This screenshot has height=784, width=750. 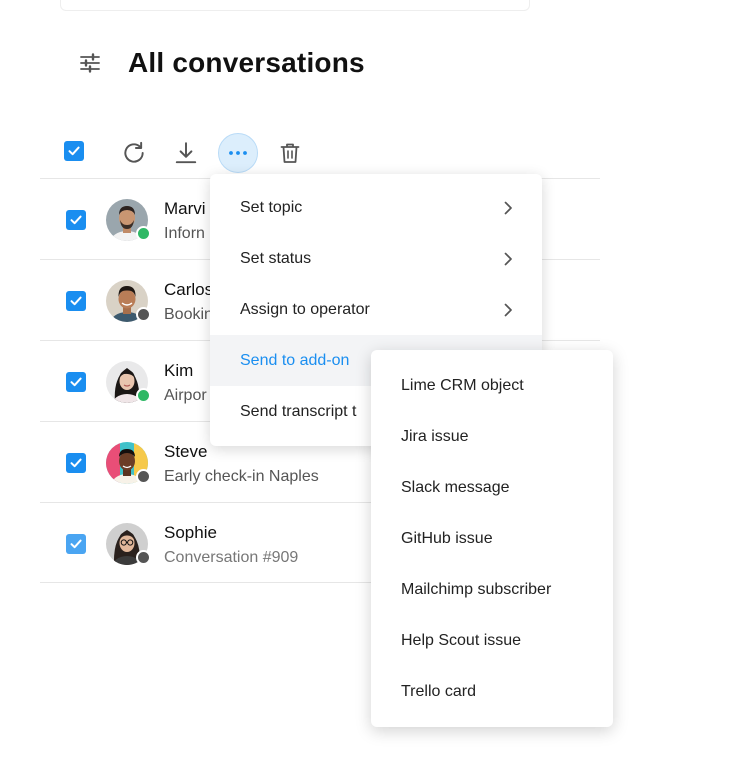 I want to click on menu-item-set-status: Set status, so click(x=376, y=258).